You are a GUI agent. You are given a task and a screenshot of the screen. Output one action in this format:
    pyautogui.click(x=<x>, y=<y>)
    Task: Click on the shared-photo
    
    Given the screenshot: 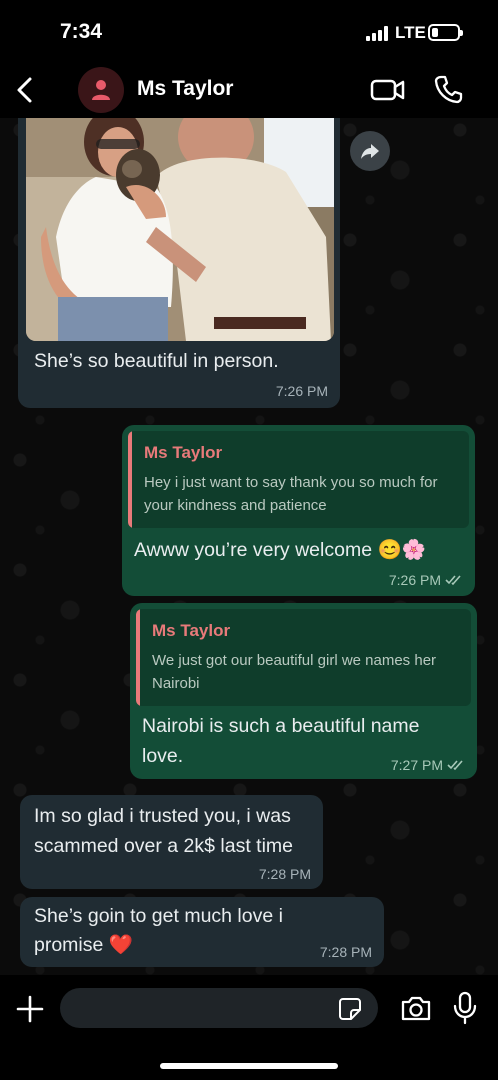 What is the action you would take?
    pyautogui.click(x=180, y=229)
    